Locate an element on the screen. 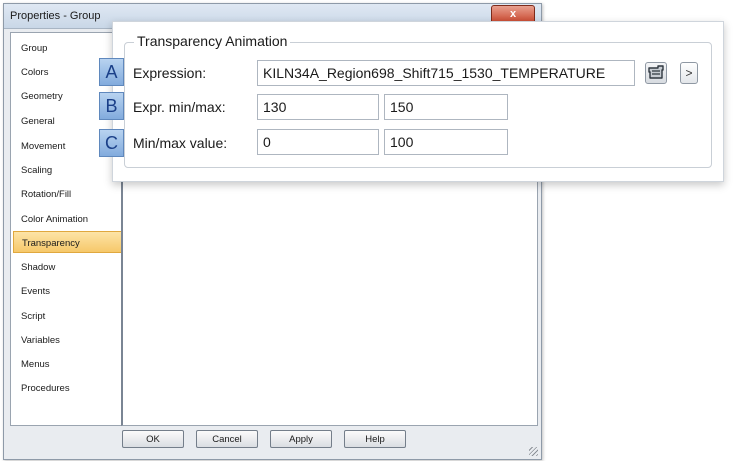 This screenshot has height=461, width=733. nav-item-procedures: Procedures is located at coordinates (67, 388).